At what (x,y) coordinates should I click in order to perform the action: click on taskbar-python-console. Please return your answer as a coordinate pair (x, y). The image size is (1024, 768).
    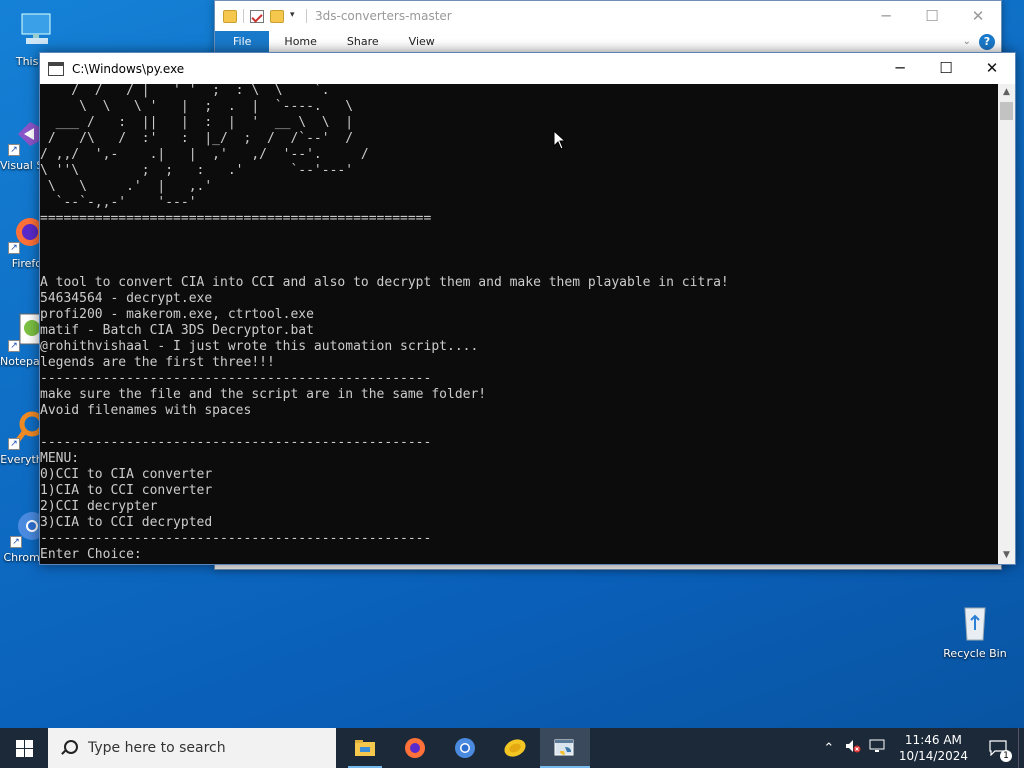
    Looking at the image, I should click on (565, 748).